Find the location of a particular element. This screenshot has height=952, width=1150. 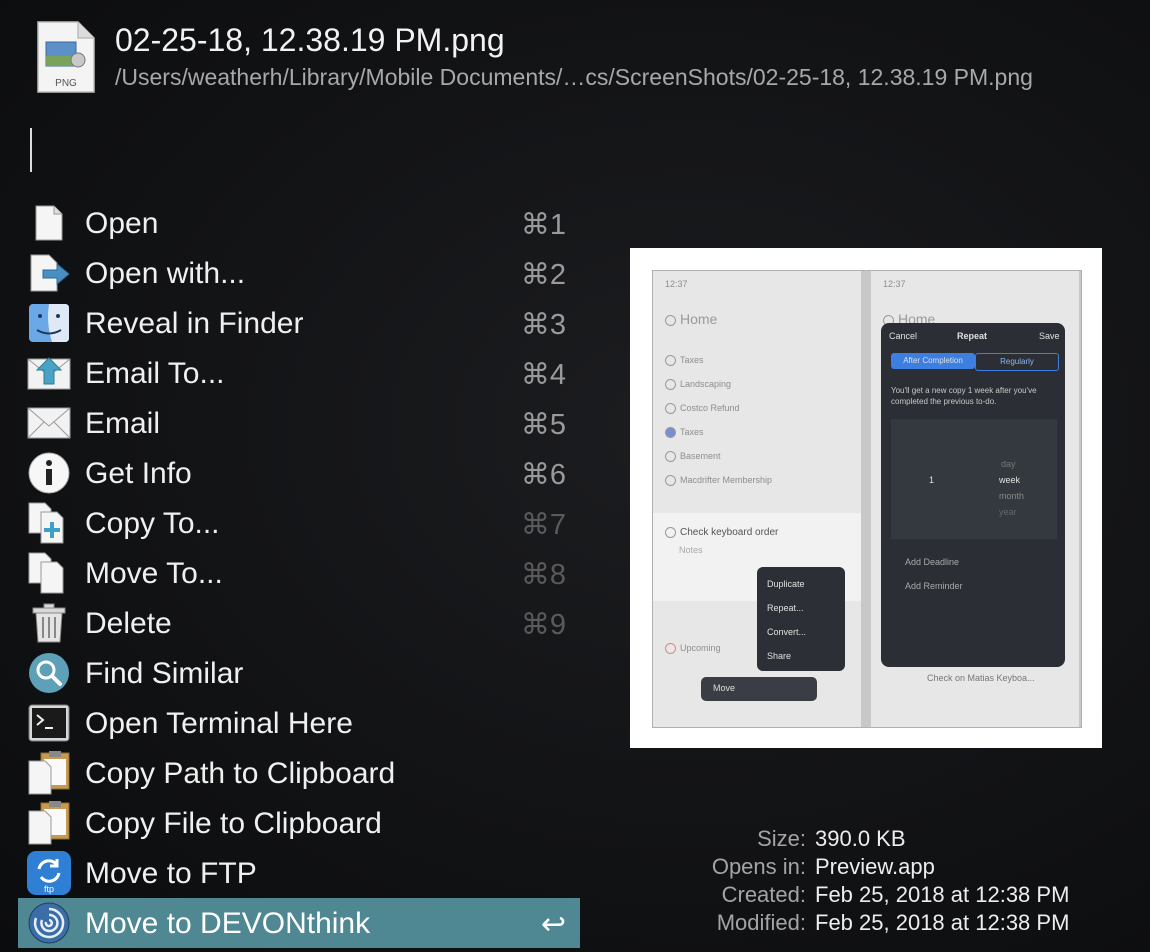

devonthink-icon is located at coordinates (49, 923).